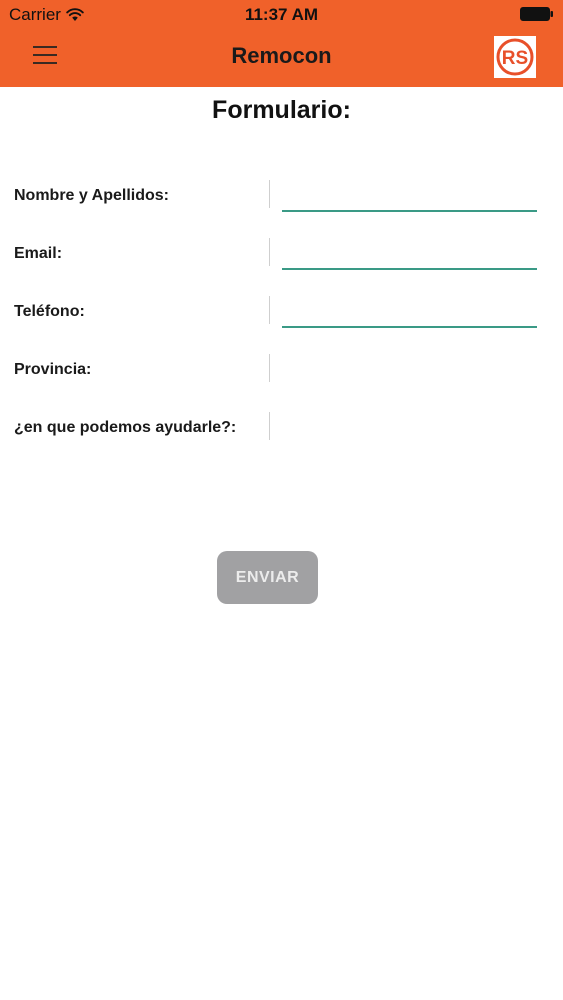 The height and width of the screenshot is (1000, 563). Describe the element at coordinates (125, 427) in the screenshot. I see `ayuda-label: ¿en que podemos ayudarle?:` at that location.